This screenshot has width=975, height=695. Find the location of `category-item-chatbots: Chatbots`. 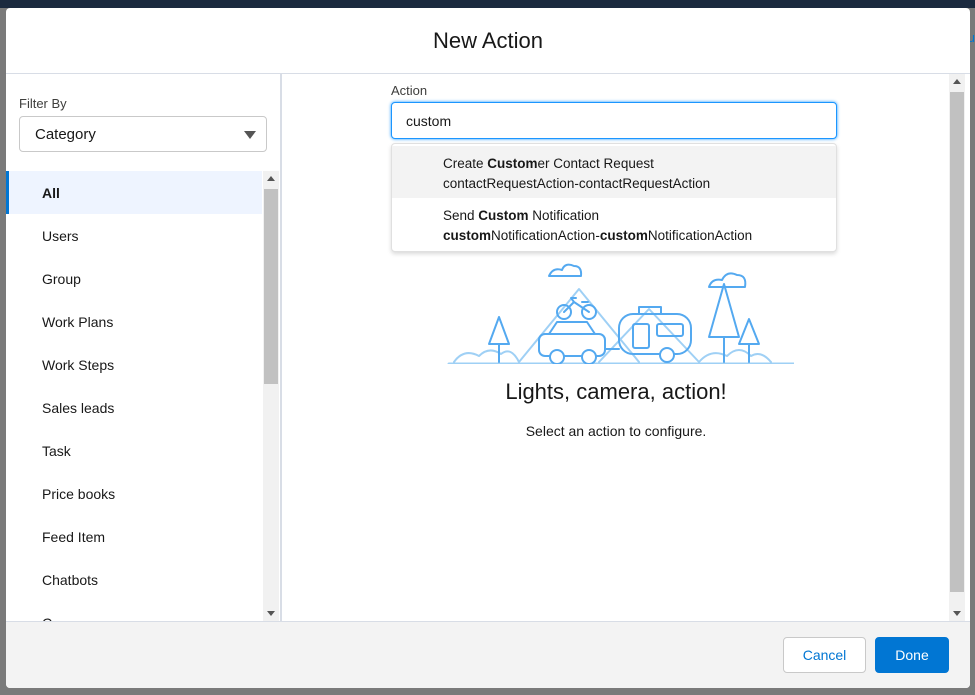

category-item-chatbots: Chatbots is located at coordinates (134, 579).